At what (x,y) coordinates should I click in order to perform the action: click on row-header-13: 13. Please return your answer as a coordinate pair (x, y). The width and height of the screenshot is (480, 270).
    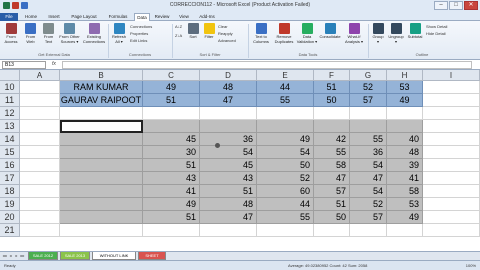
    Looking at the image, I should click on (10, 126).